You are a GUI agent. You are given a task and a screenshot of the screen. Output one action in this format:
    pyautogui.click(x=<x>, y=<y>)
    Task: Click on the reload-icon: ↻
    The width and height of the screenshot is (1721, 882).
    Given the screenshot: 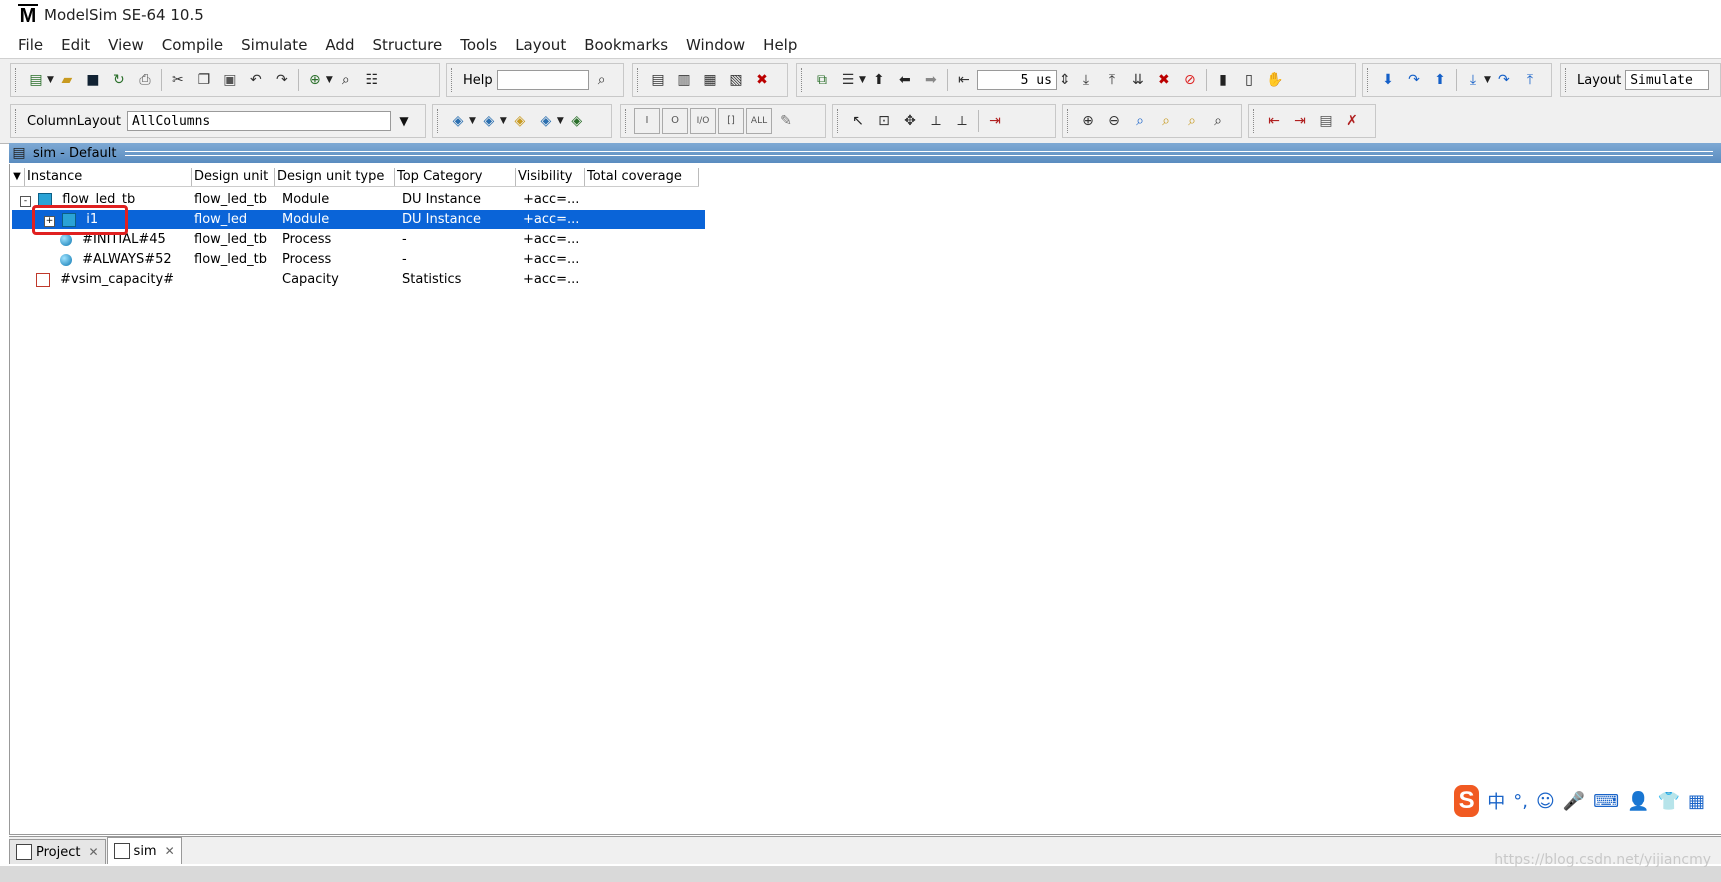 What is the action you would take?
    pyautogui.click(x=119, y=80)
    